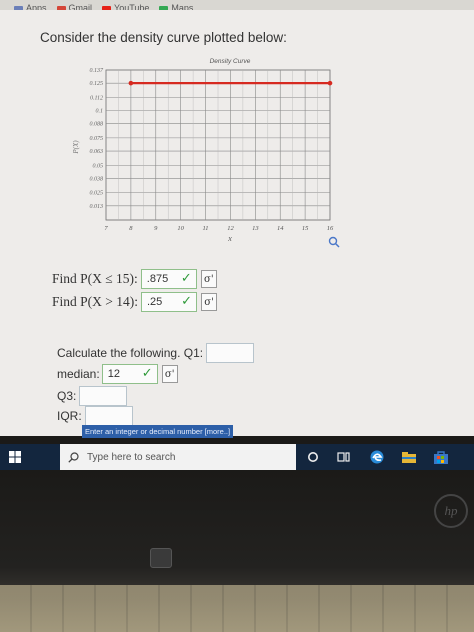  I want to click on calc-label: Calculate the following. Q1:, so click(130, 353).